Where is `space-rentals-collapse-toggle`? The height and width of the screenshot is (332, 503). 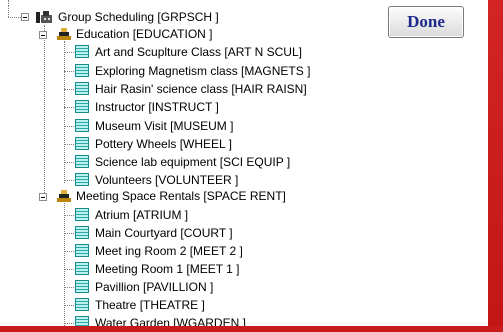 space-rentals-collapse-toggle is located at coordinates (43, 197).